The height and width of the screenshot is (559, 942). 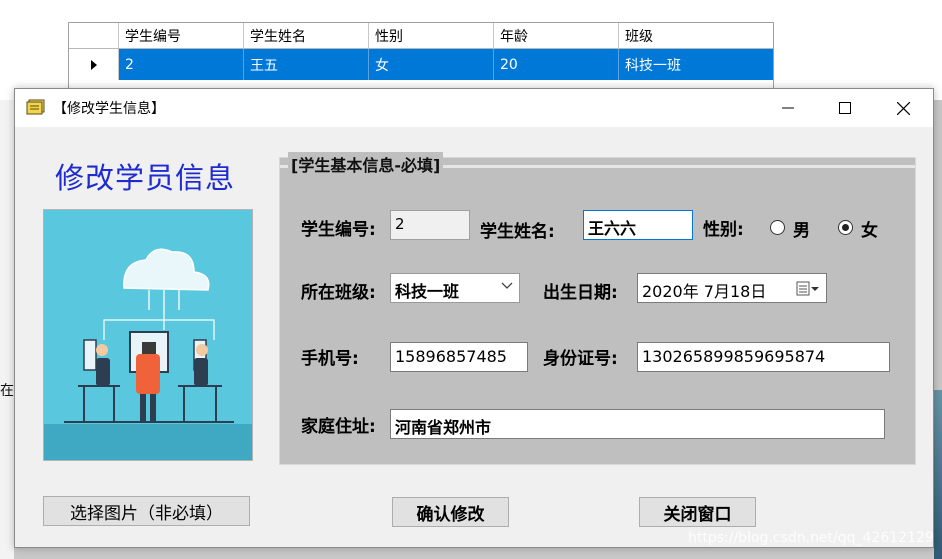 What do you see at coordinates (431, 35) in the screenshot?
I see `grid-column-header: 性别` at bounding box center [431, 35].